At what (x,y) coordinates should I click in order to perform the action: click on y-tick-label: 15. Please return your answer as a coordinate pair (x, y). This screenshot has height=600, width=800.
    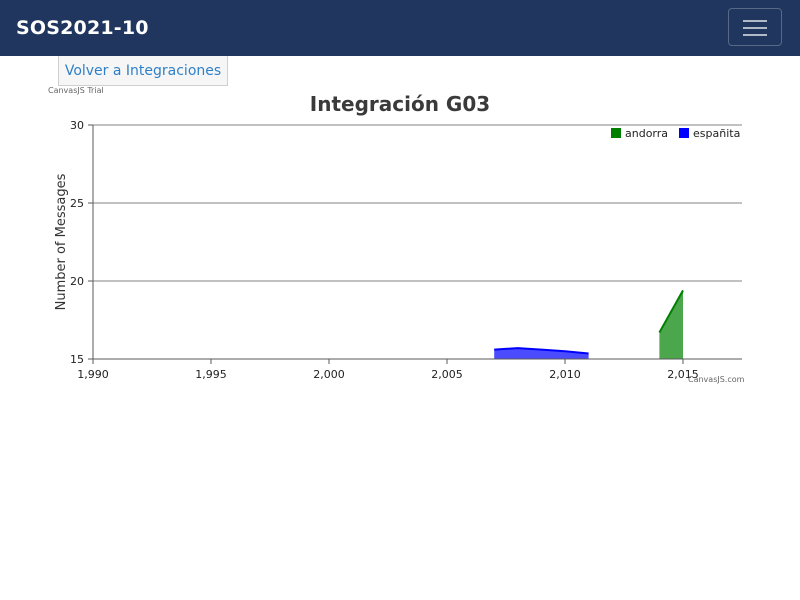
    Looking at the image, I should click on (77, 359).